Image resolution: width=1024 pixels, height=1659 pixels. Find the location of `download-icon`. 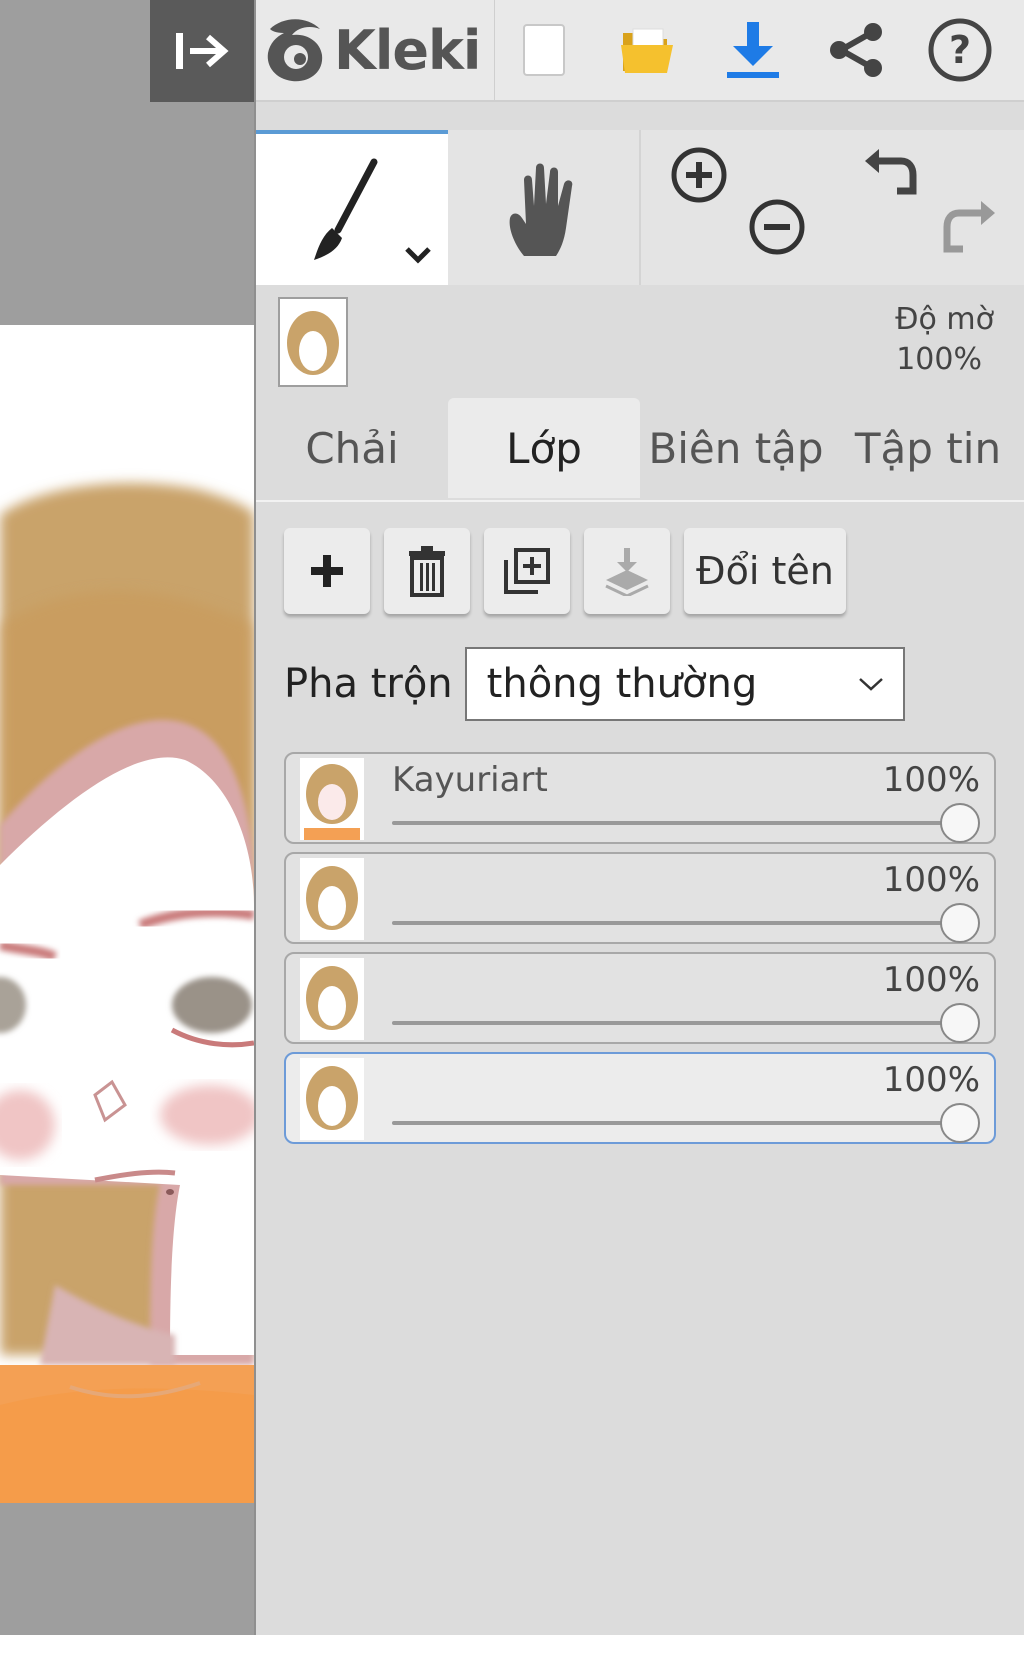

download-icon is located at coordinates (753, 50).